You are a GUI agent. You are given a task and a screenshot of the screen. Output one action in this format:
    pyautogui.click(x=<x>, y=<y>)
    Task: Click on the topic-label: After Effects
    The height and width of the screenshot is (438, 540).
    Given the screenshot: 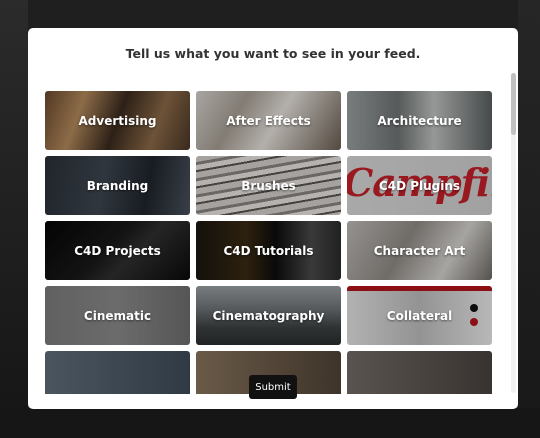 What is the action you would take?
    pyautogui.click(x=268, y=120)
    